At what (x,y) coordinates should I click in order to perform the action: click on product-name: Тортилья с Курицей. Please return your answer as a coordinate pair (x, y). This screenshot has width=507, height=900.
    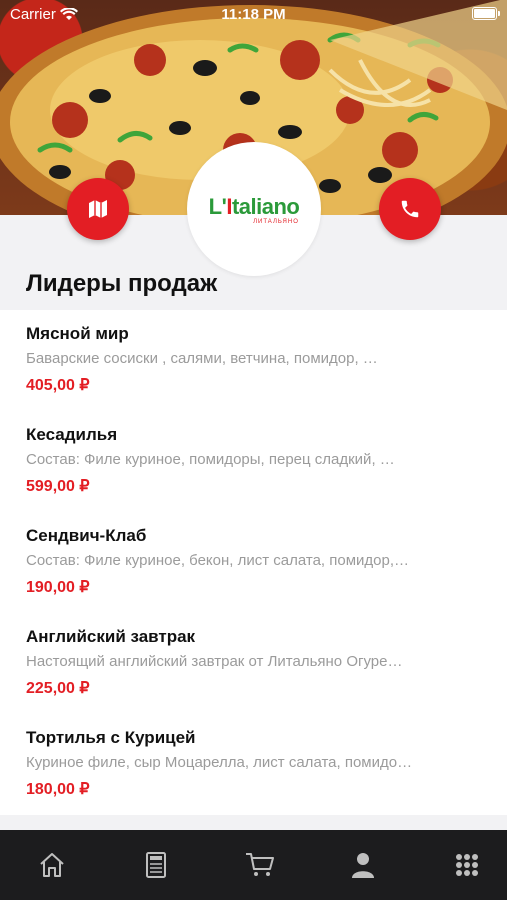
    Looking at the image, I should click on (111, 737).